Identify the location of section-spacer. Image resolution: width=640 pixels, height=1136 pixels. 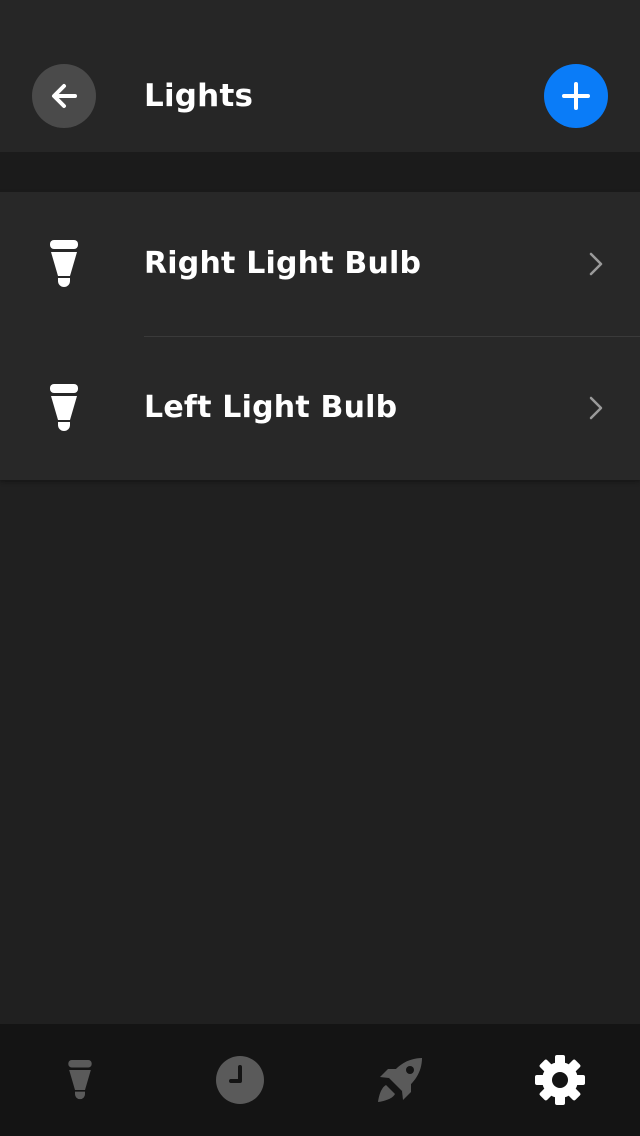
(320, 172).